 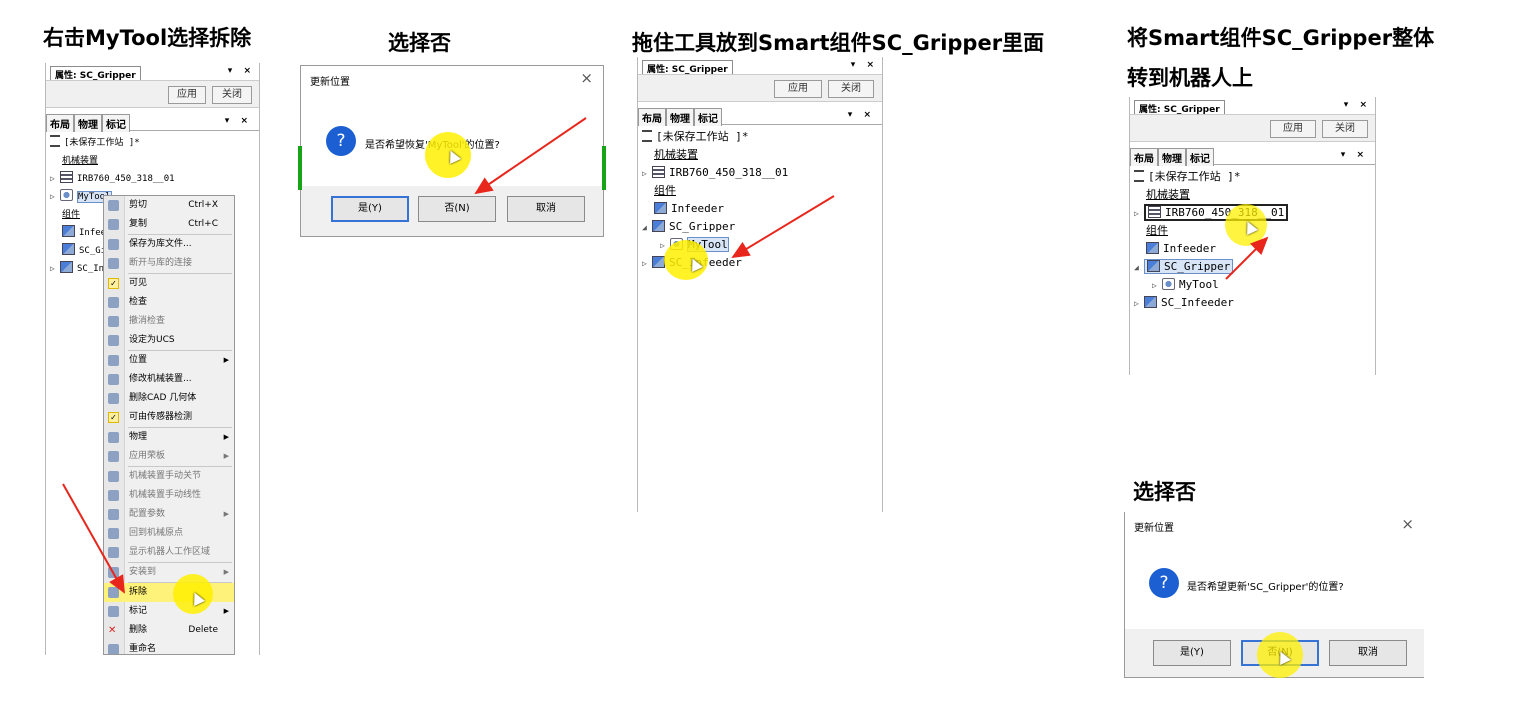 I want to click on menu-item-label: 删除, so click(x=138, y=630).